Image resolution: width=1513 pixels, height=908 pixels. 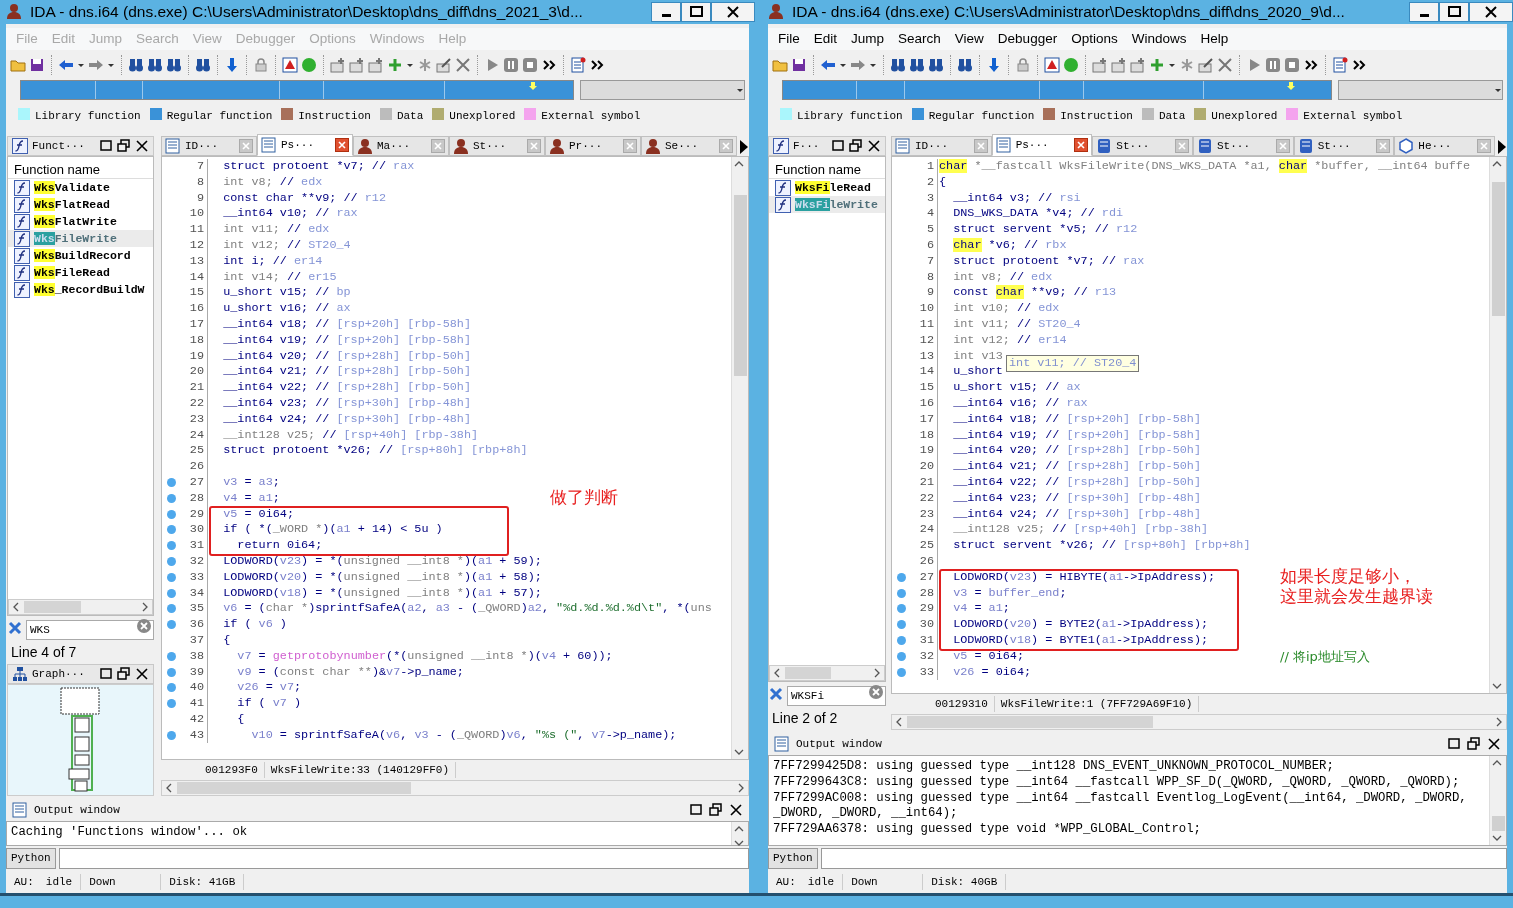 What do you see at coordinates (80, 255) in the screenshot?
I see `function-item: WksBuildRecord` at bounding box center [80, 255].